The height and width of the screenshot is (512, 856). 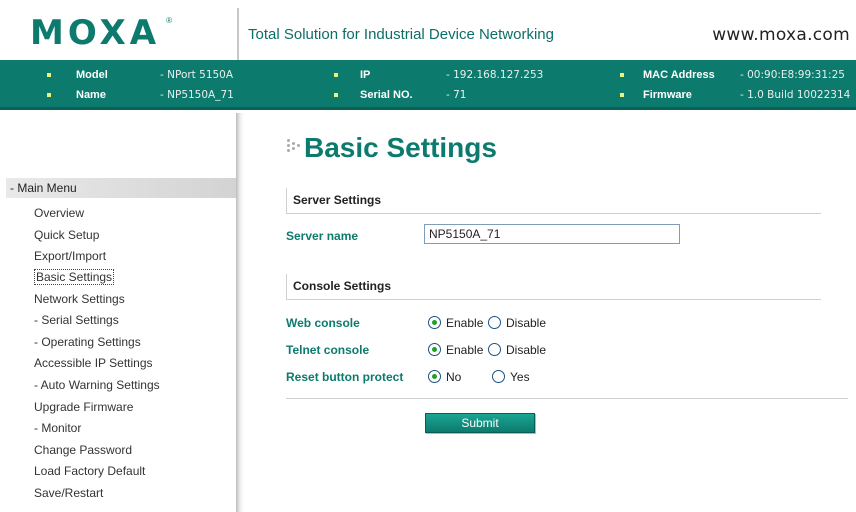 I want to click on telnet-console-label: Telnet console, so click(x=328, y=350).